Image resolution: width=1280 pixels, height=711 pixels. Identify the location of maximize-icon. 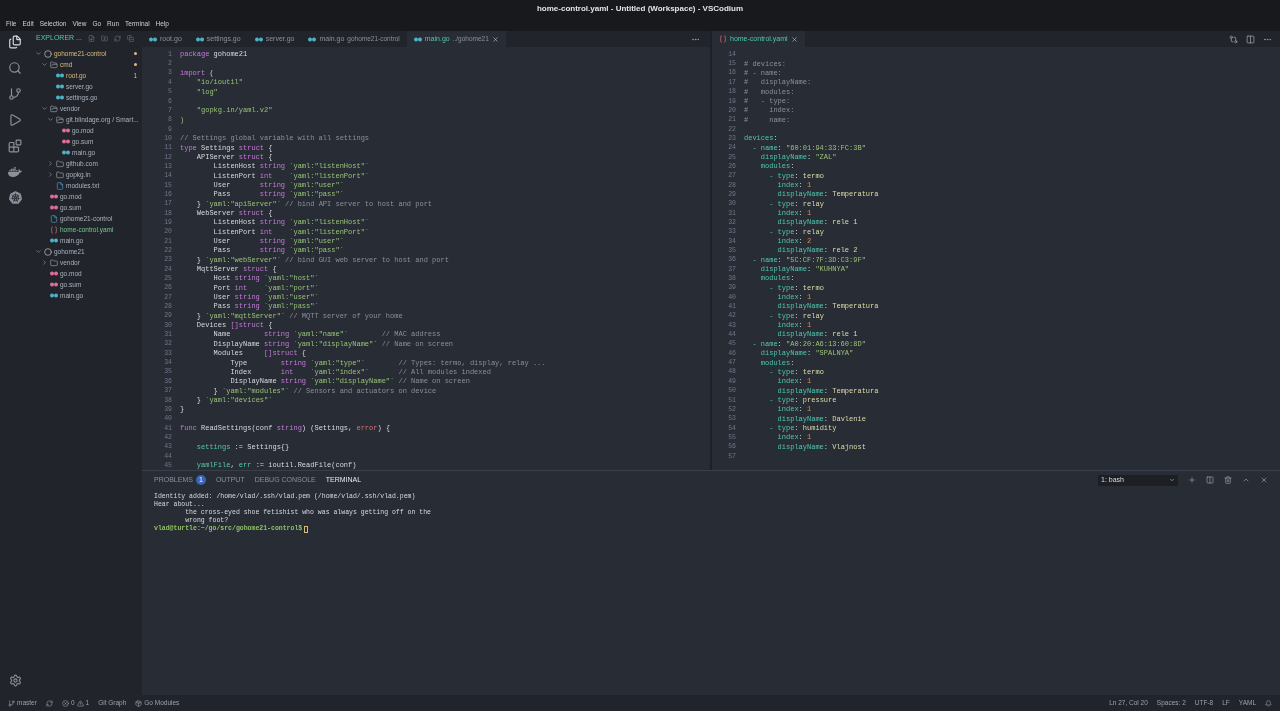
(1246, 480).